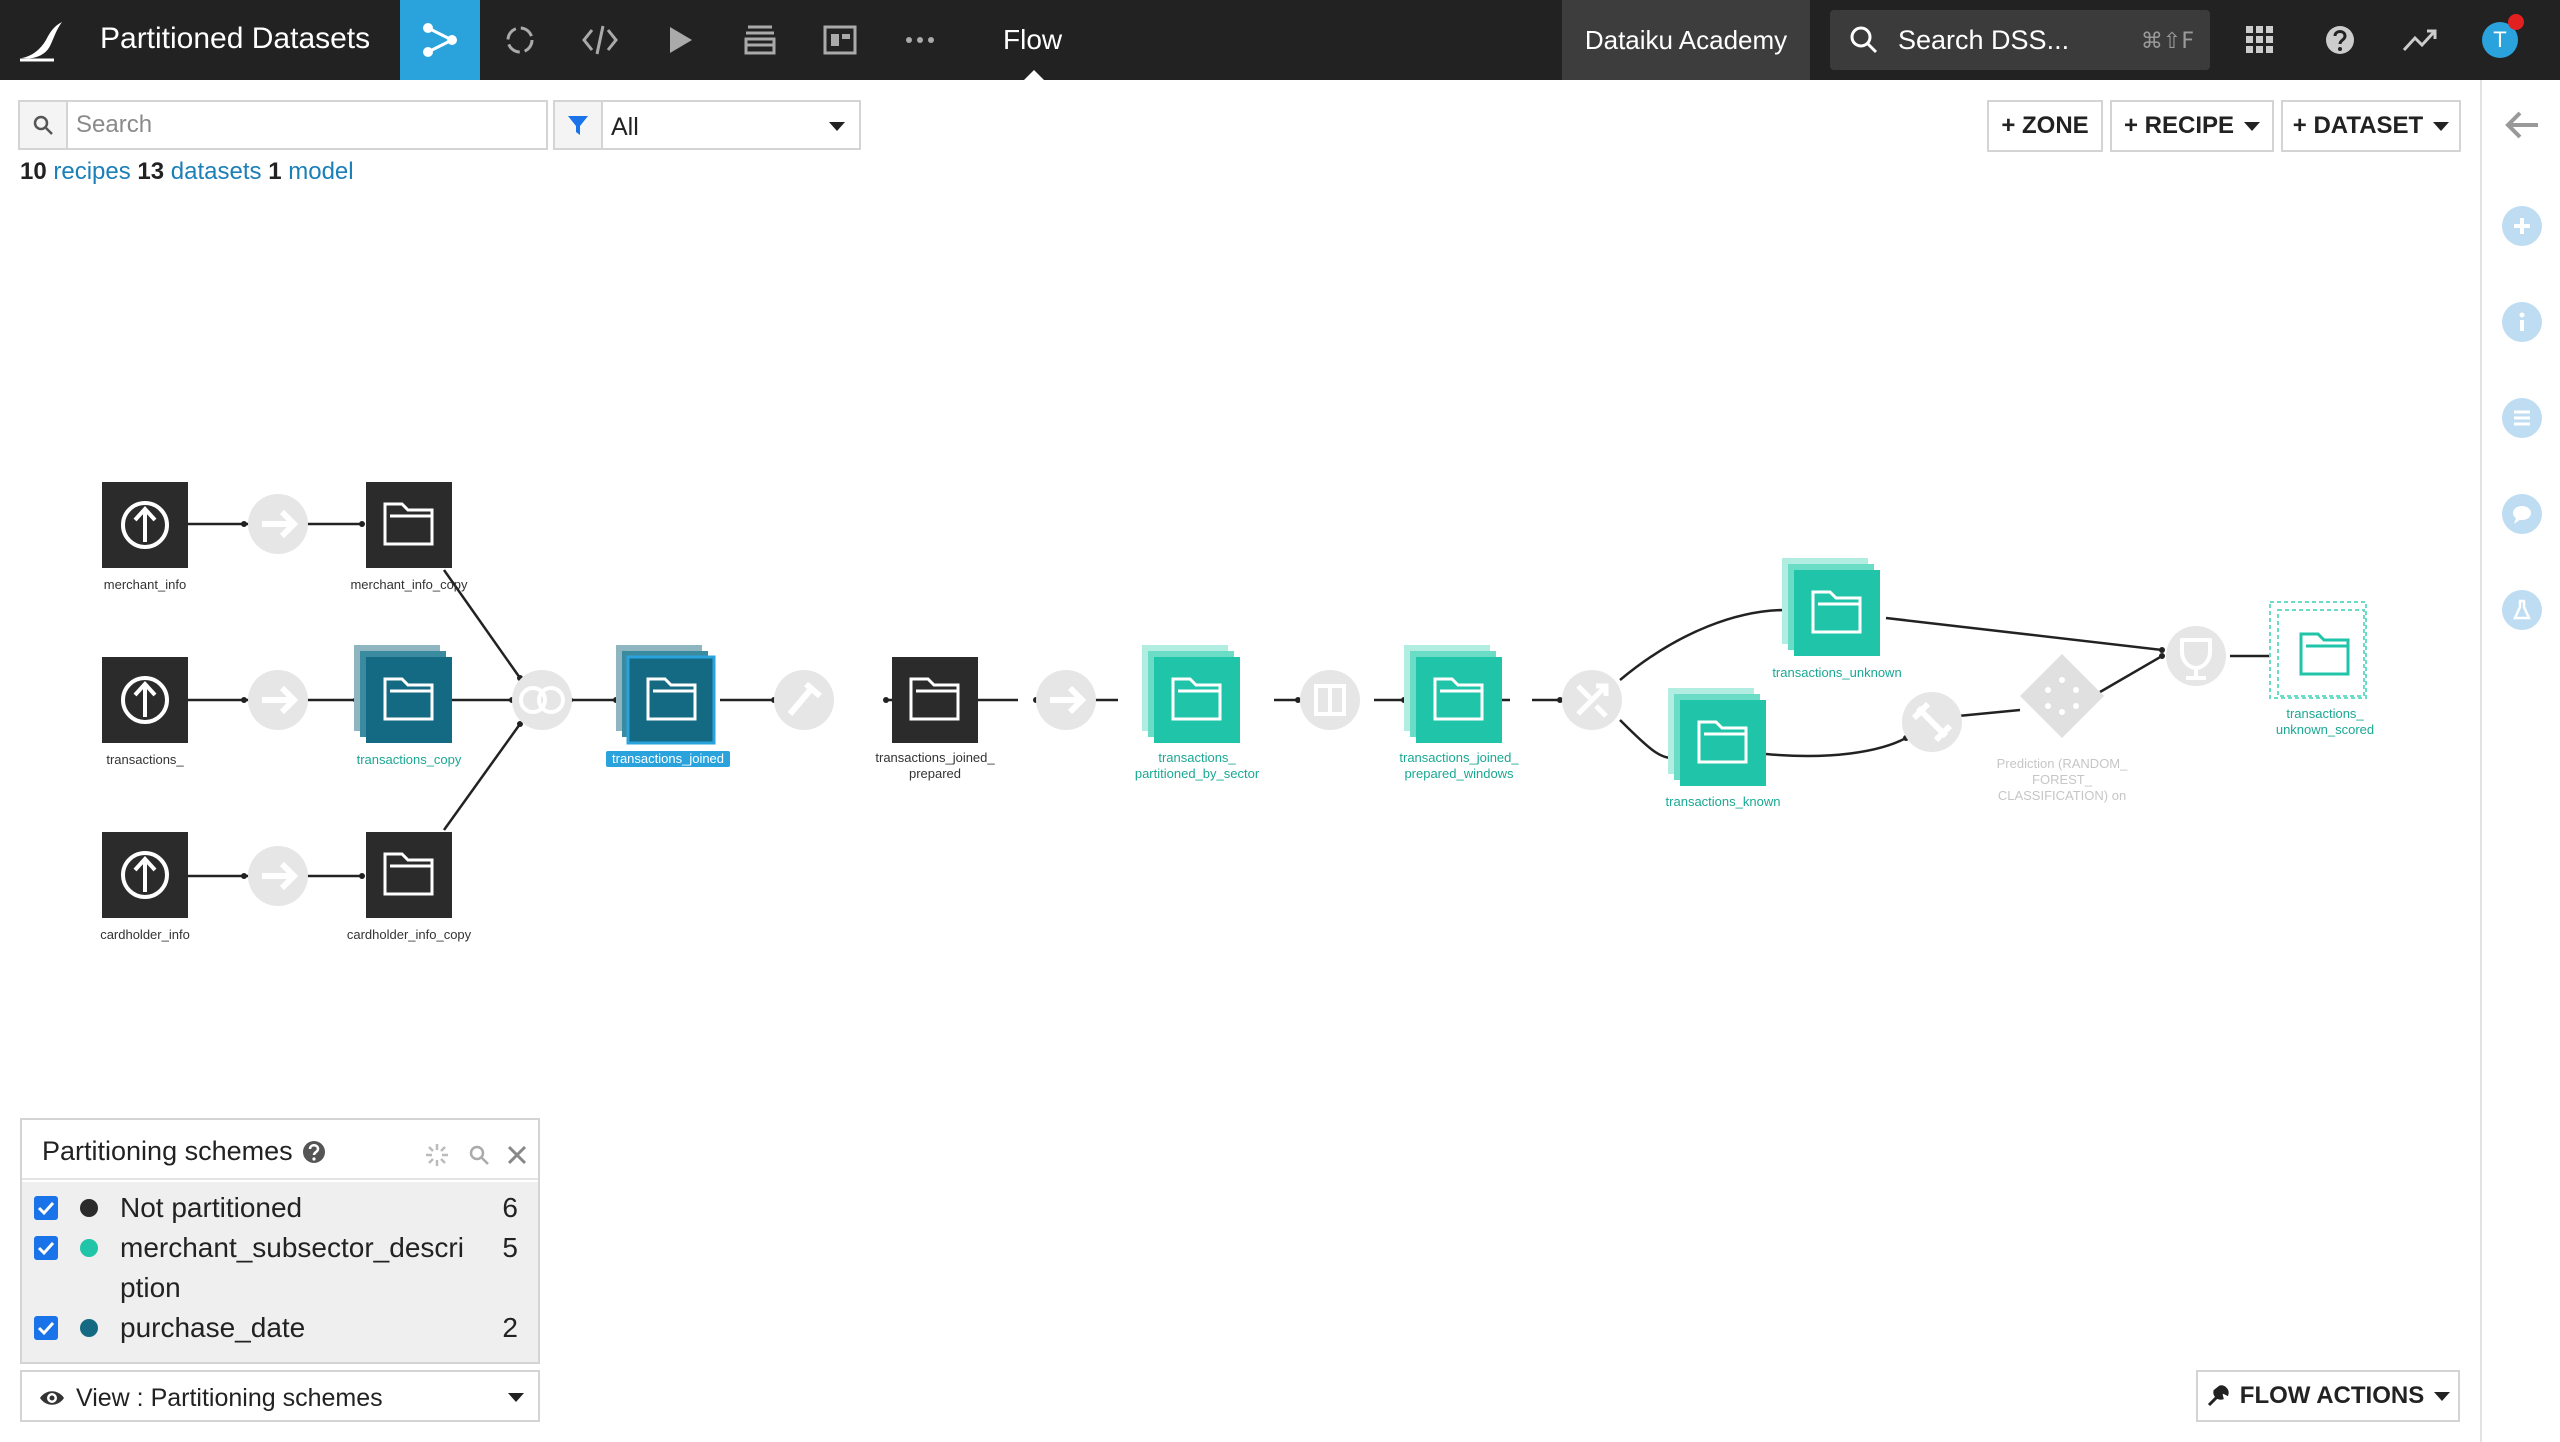  What do you see at coordinates (2358, 125) in the screenshot?
I see `add-dataset-label: + DATASET` at bounding box center [2358, 125].